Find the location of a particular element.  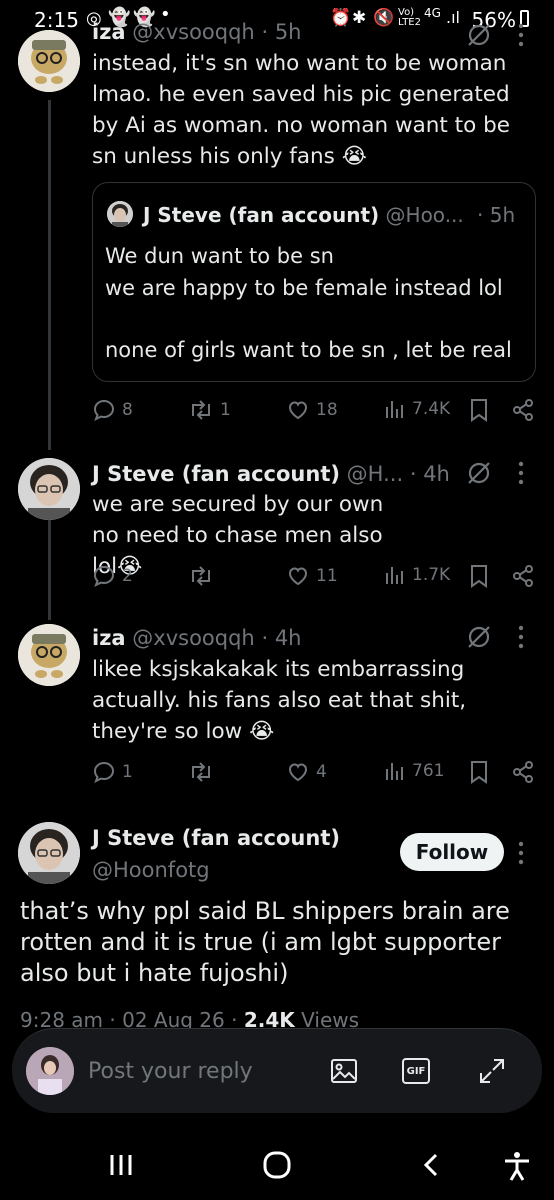

views-button: 1.7K is located at coordinates (417, 575).